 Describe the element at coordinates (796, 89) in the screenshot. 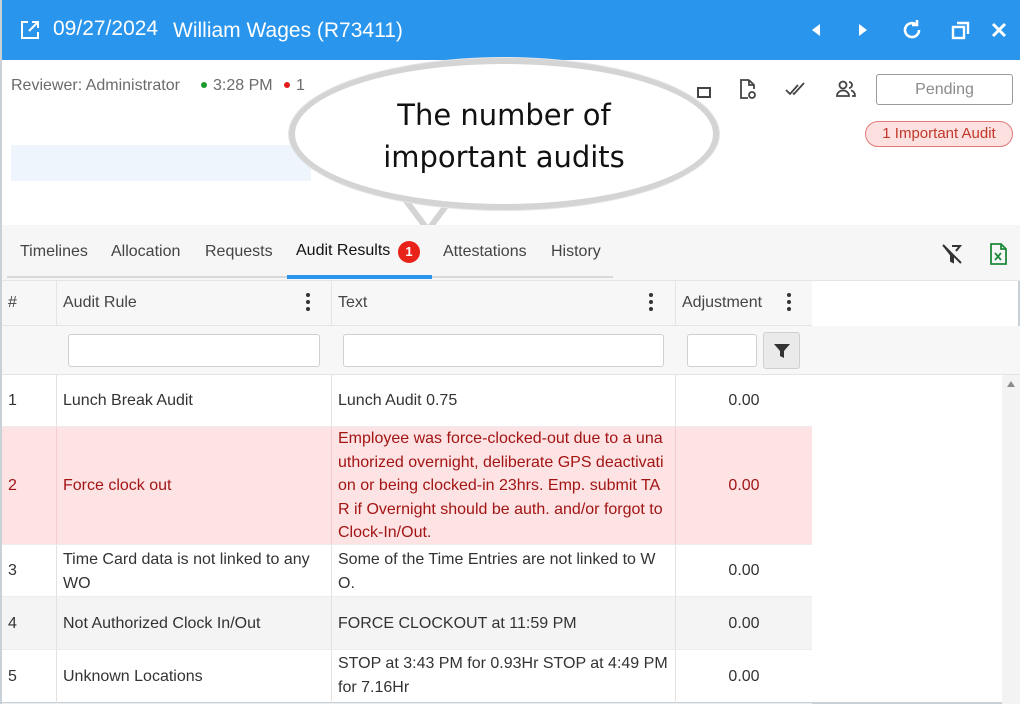

I see `approve-all-icon` at that location.